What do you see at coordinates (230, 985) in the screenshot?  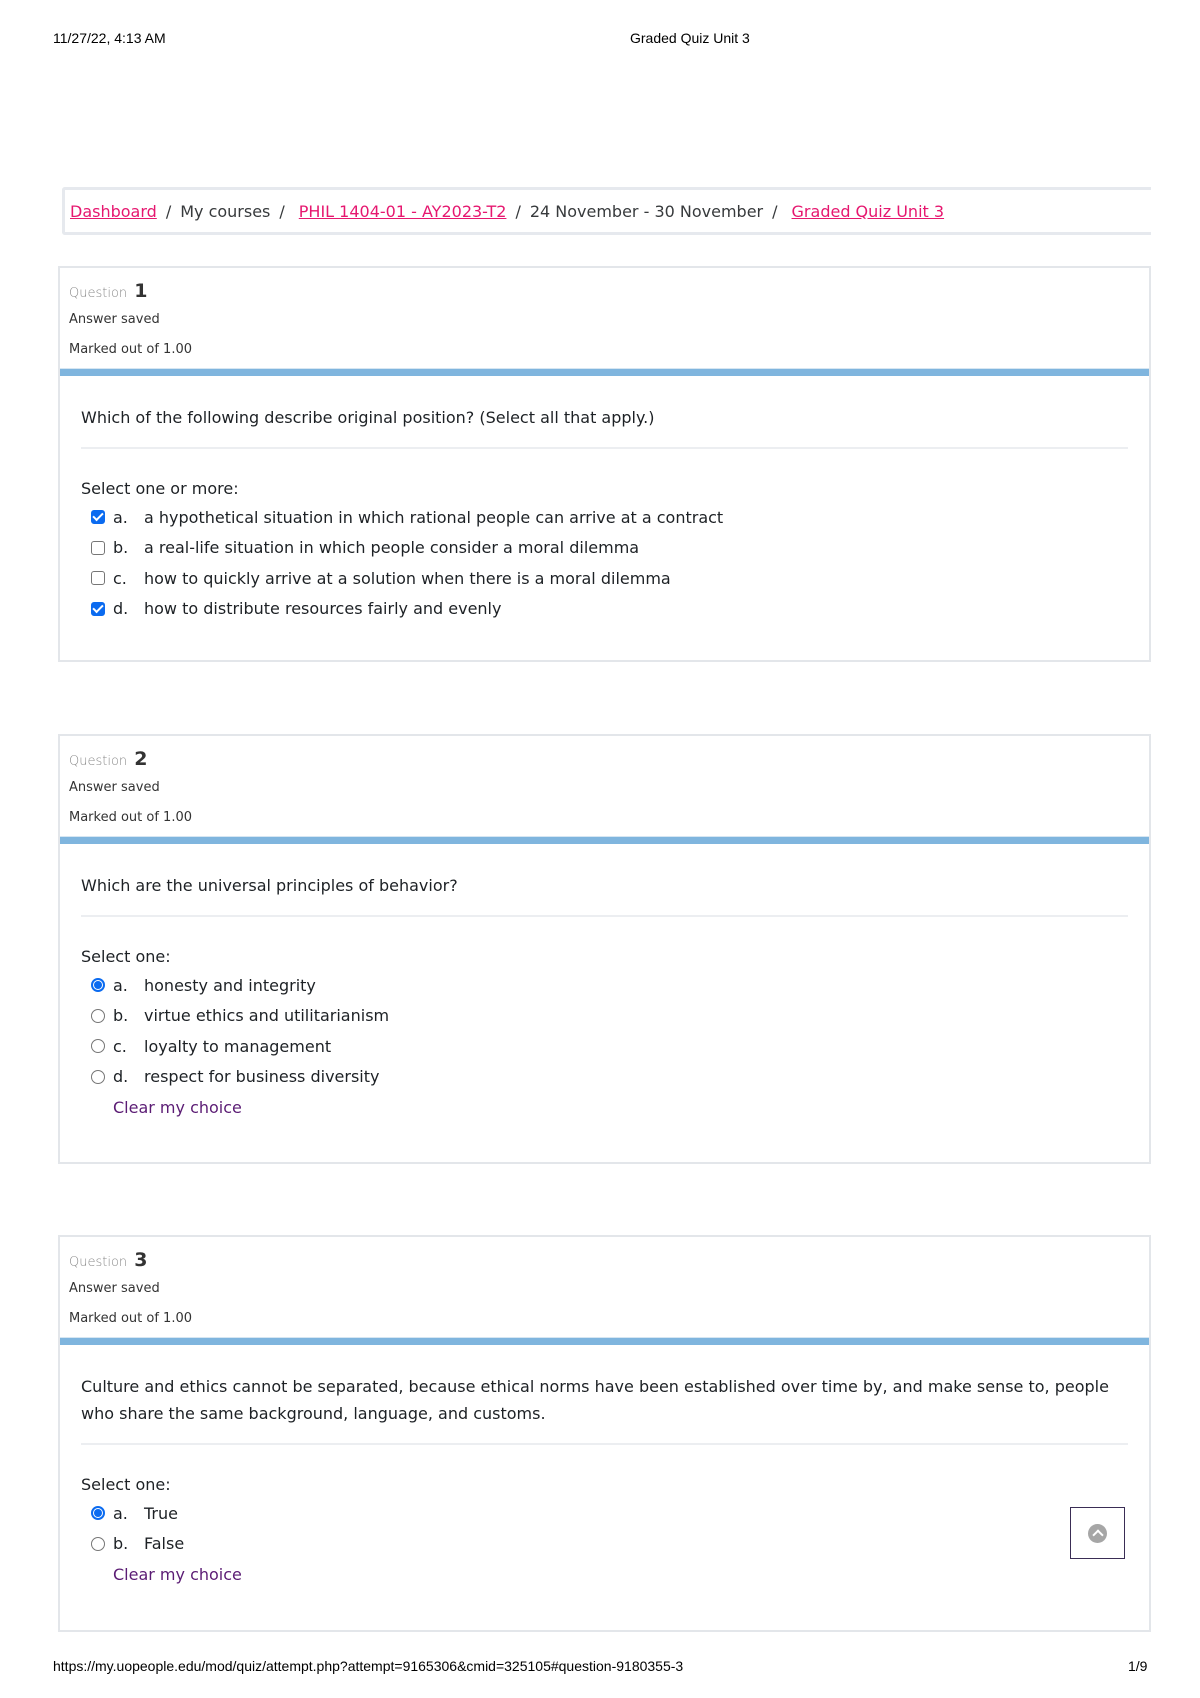 I see `answer-text: honesty and integrity` at bounding box center [230, 985].